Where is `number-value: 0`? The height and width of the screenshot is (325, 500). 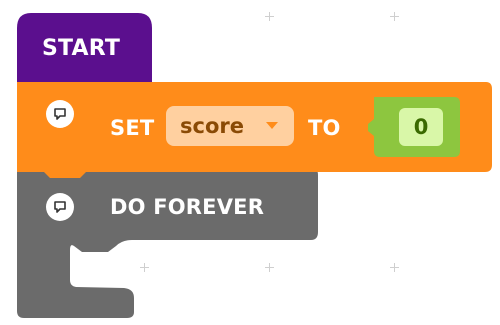
number-value: 0 is located at coordinates (421, 127).